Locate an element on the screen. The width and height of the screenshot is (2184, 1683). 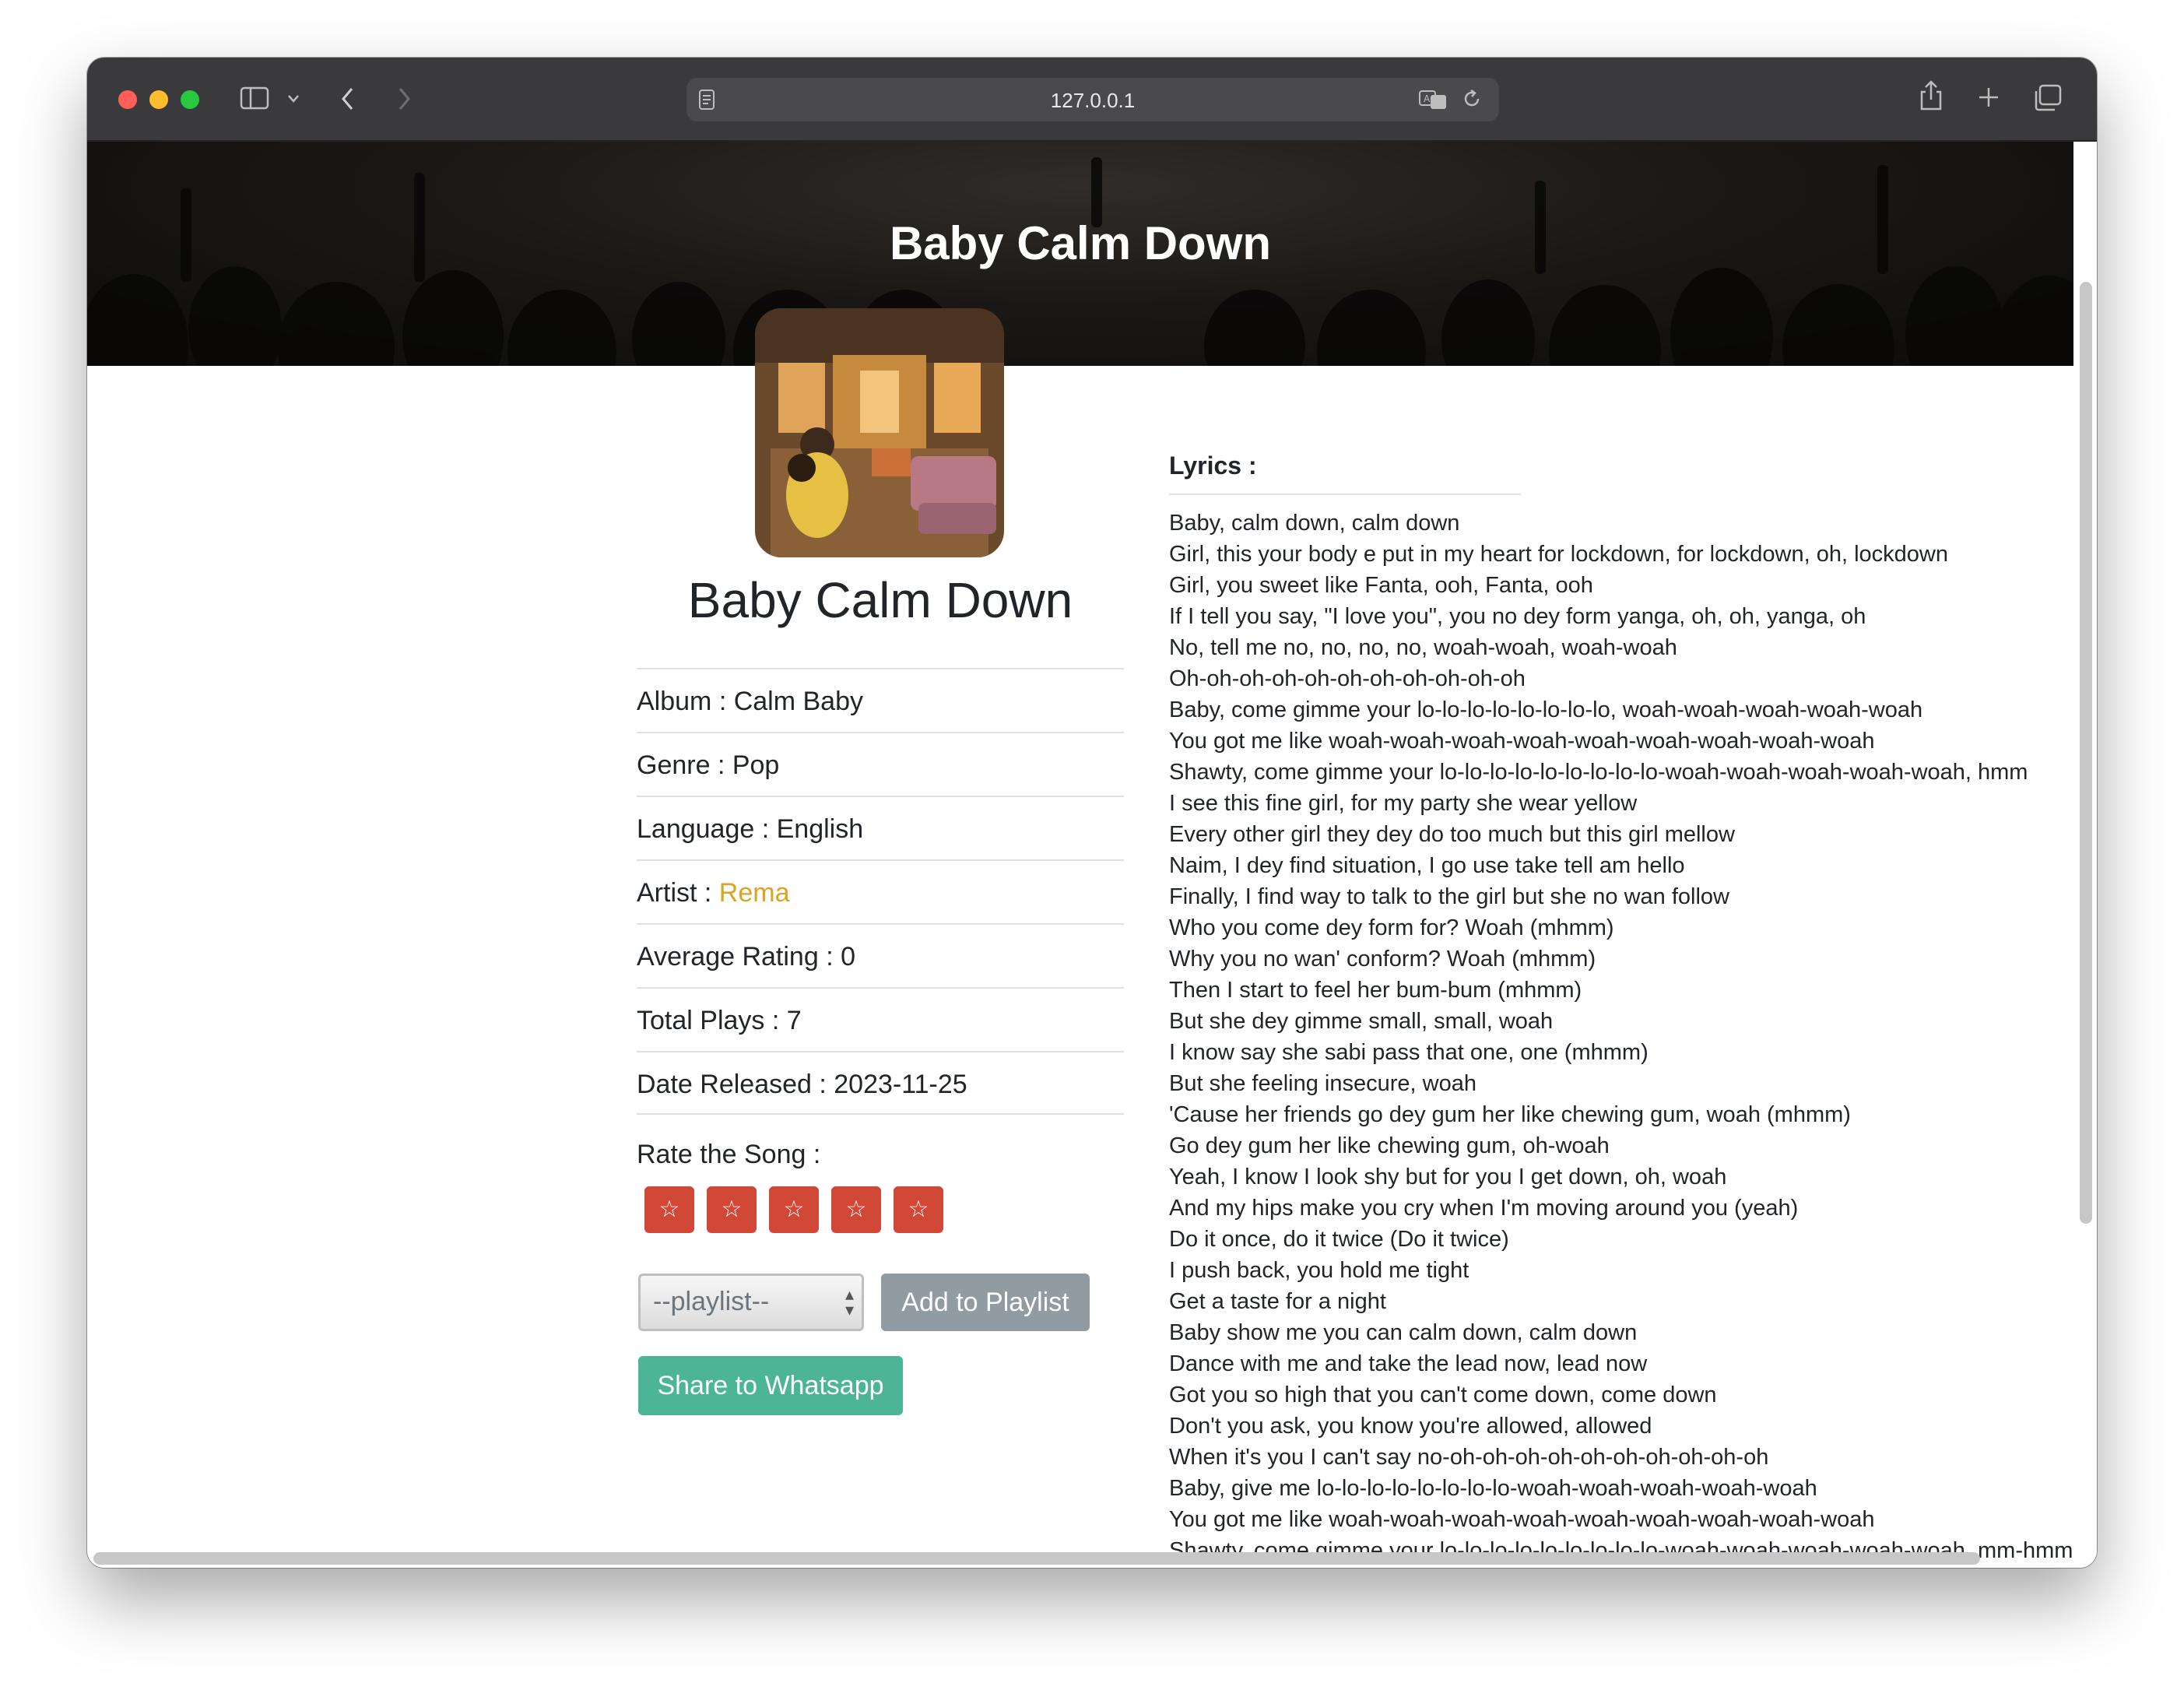
genre-value: Pop is located at coordinates (756, 765).